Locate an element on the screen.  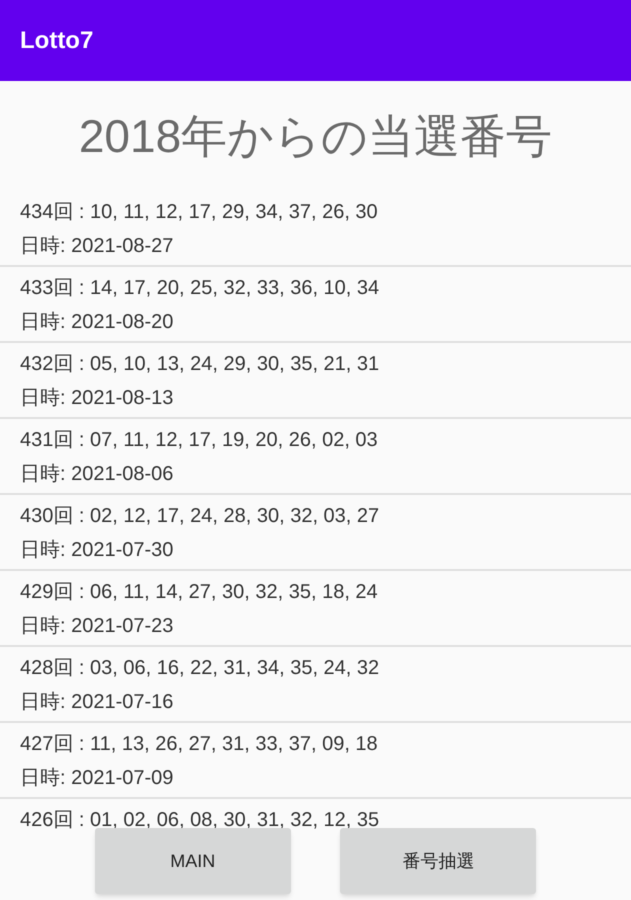
page-heading: 2018年からの当選番号 is located at coordinates (315, 136).